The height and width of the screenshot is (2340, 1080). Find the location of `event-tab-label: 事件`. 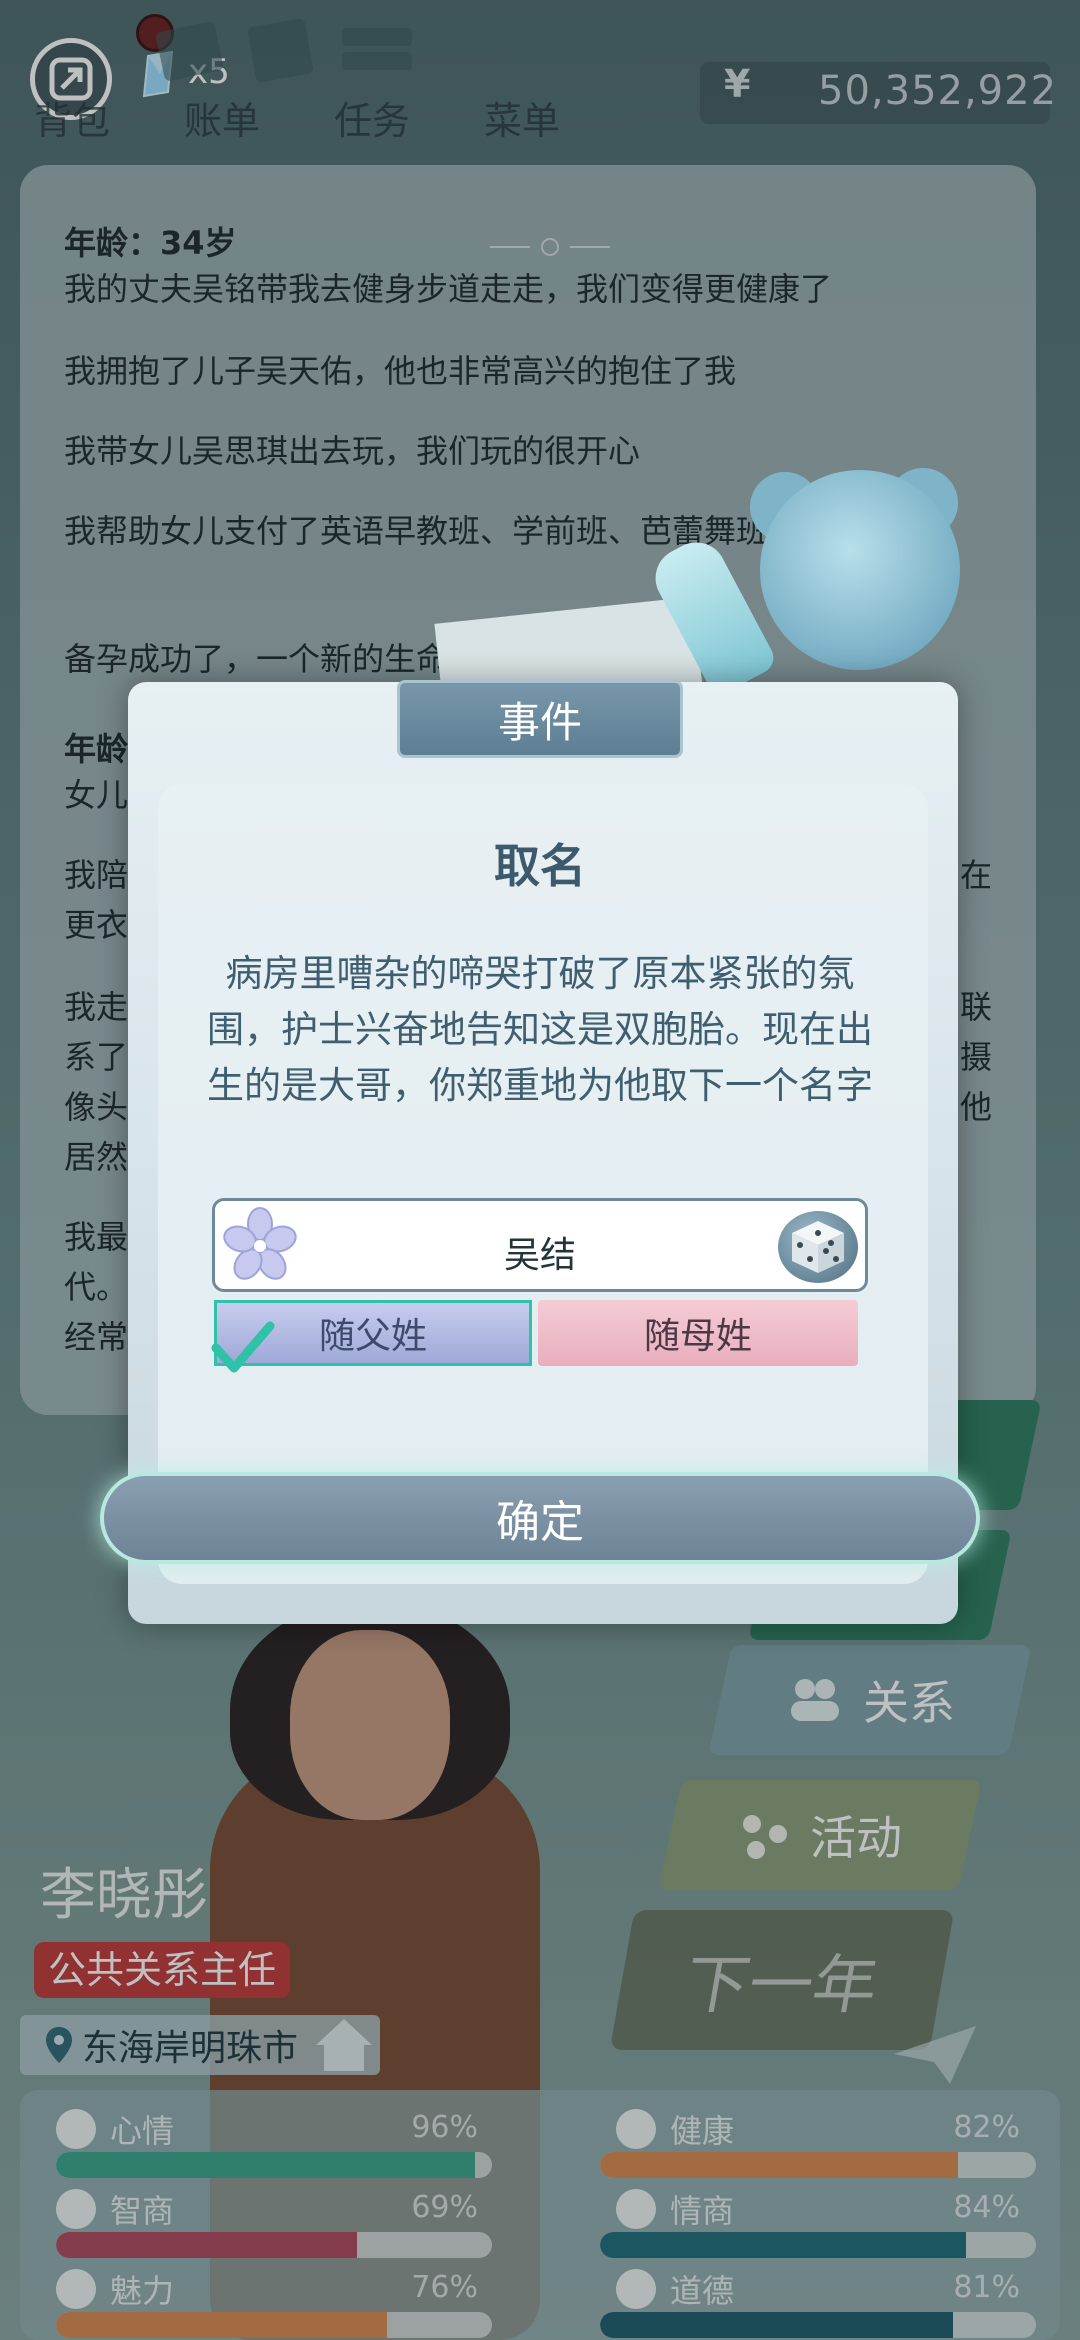

event-tab-label: 事件 is located at coordinates (540, 719).